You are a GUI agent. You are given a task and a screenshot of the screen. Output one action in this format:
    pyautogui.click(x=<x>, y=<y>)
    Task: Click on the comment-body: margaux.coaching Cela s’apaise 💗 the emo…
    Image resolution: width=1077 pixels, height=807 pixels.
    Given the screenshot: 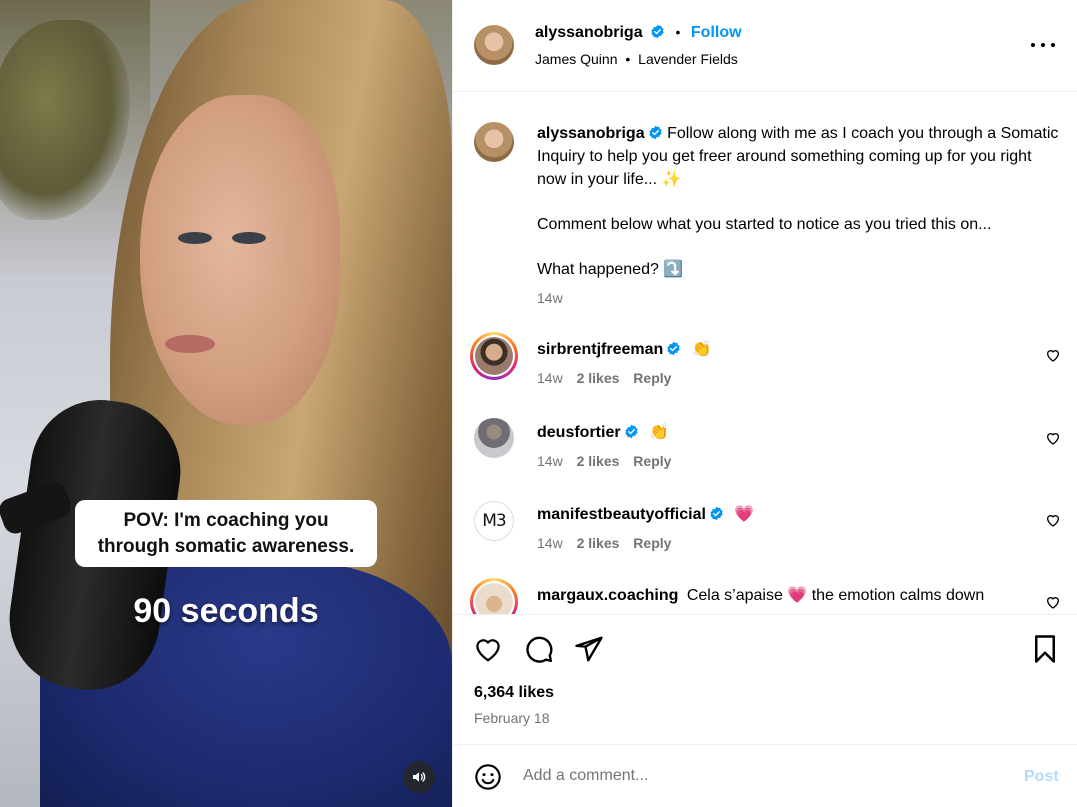 What is the action you would take?
    pyautogui.click(x=760, y=595)
    